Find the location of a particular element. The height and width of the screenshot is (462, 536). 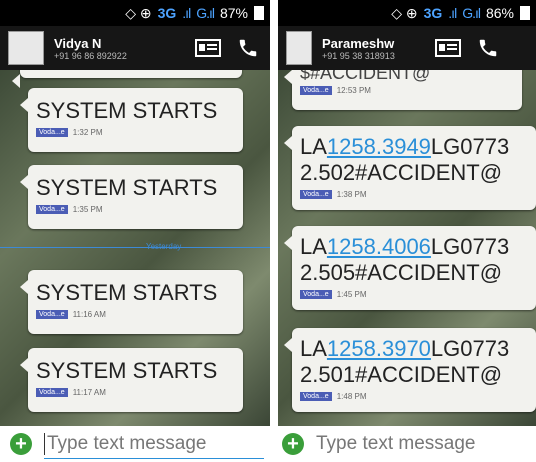

contact-number: +91 95 38 318913 is located at coordinates (358, 55).